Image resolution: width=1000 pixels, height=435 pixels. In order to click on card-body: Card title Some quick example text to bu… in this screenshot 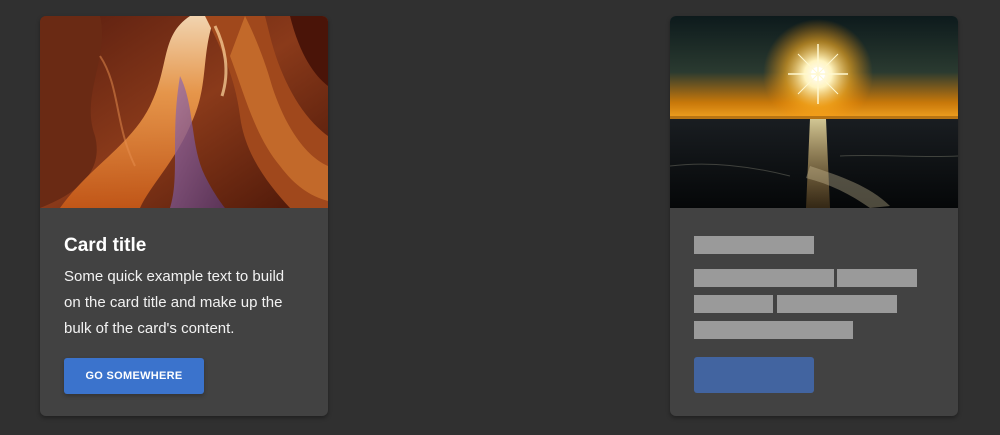, I will do `click(184, 301)`.